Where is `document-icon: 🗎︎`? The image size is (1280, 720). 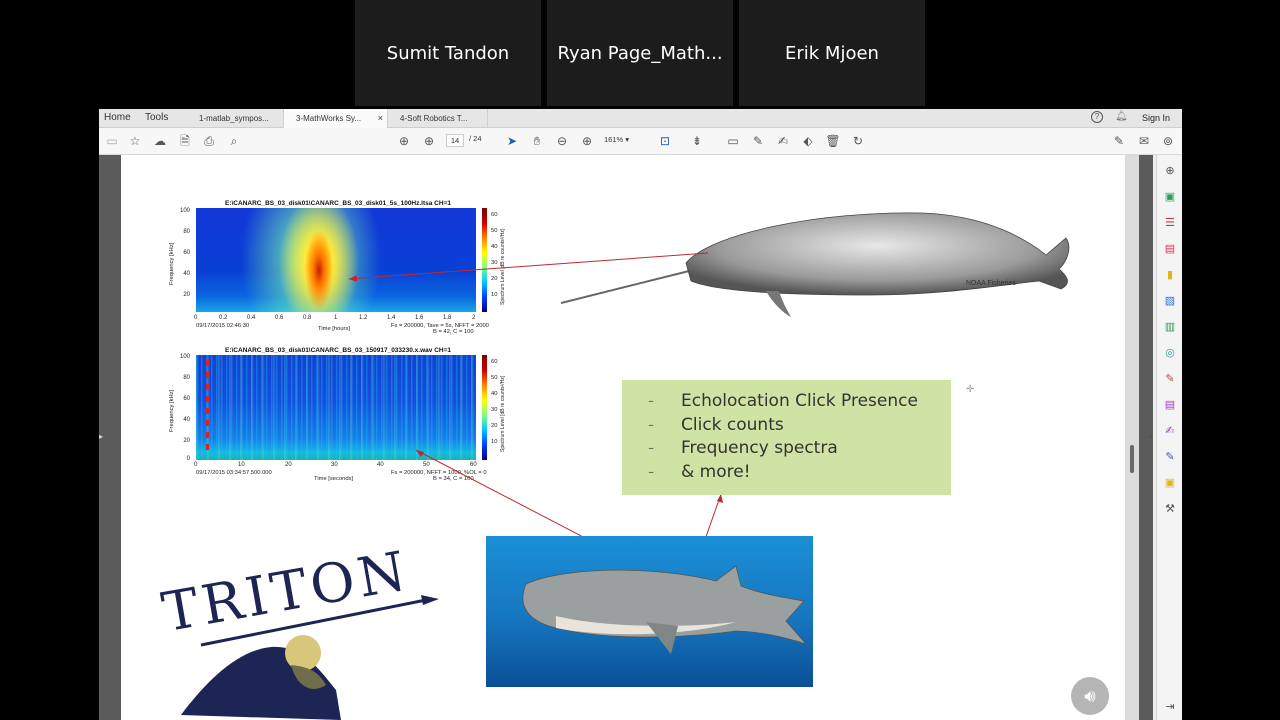
document-icon: 🗎︎ is located at coordinates (185, 141).